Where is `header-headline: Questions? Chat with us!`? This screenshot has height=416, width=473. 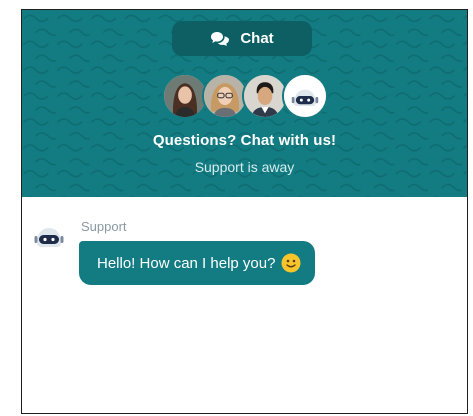
header-headline: Questions? Chat with us! is located at coordinates (244, 140).